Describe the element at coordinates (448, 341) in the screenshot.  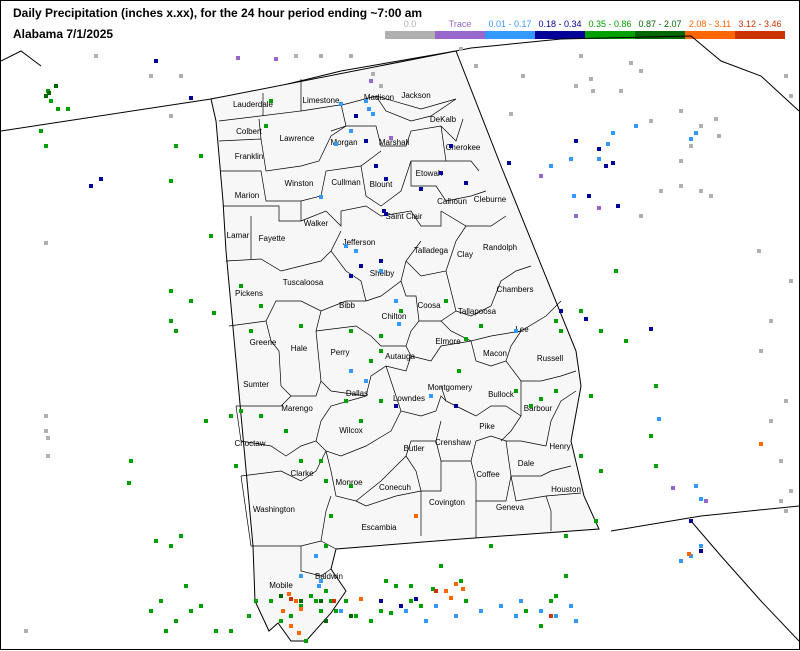
I see `county-label-elmore: Elmore` at that location.